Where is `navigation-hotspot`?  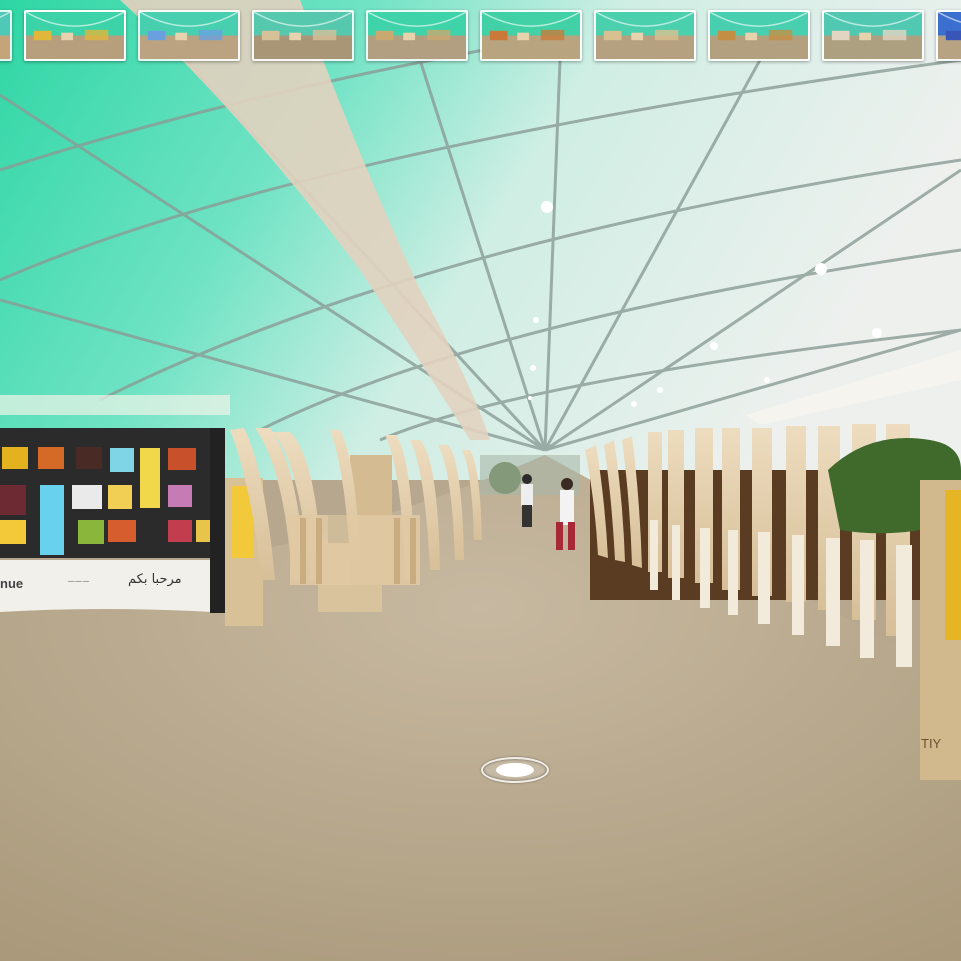 navigation-hotspot is located at coordinates (515, 770).